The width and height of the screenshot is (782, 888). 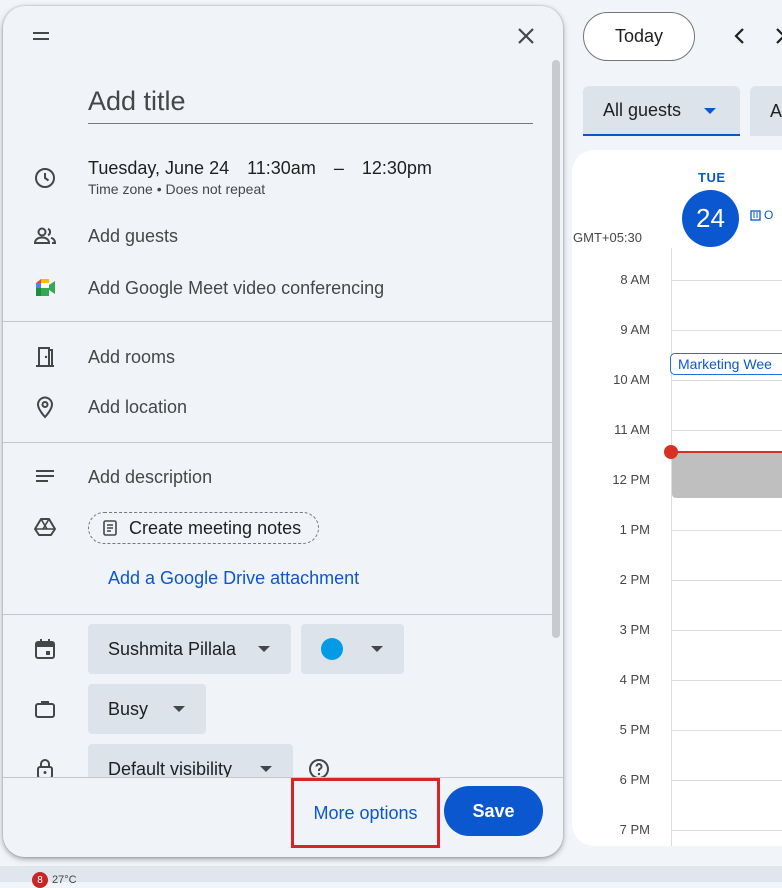 What do you see at coordinates (137, 101) in the screenshot?
I see `title-input: Add title` at bounding box center [137, 101].